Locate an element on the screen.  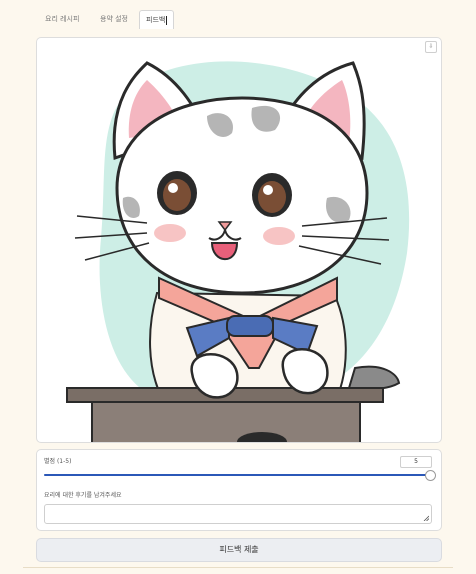
tab-bar: 요리 레시피 용약 설정 피드백 is located at coordinates (238, 20).